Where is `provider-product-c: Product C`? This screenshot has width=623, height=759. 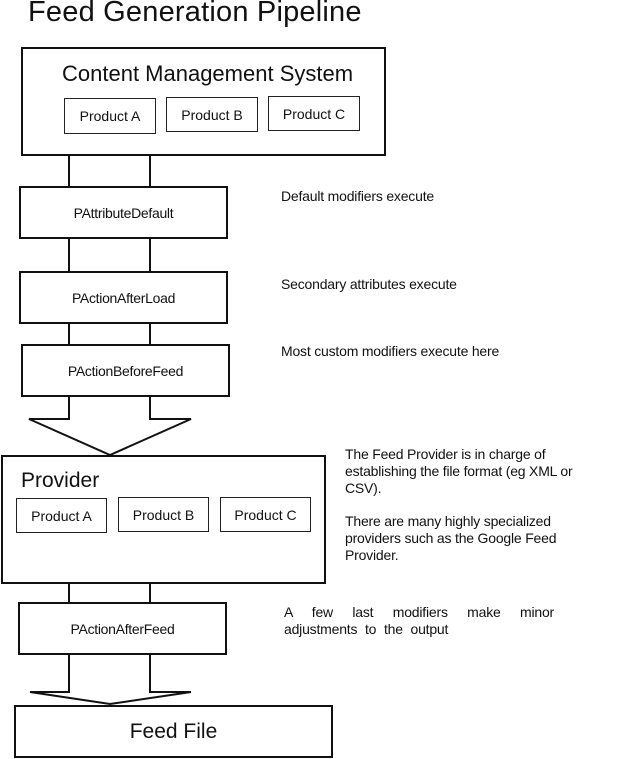
provider-product-c: Product C is located at coordinates (265, 514).